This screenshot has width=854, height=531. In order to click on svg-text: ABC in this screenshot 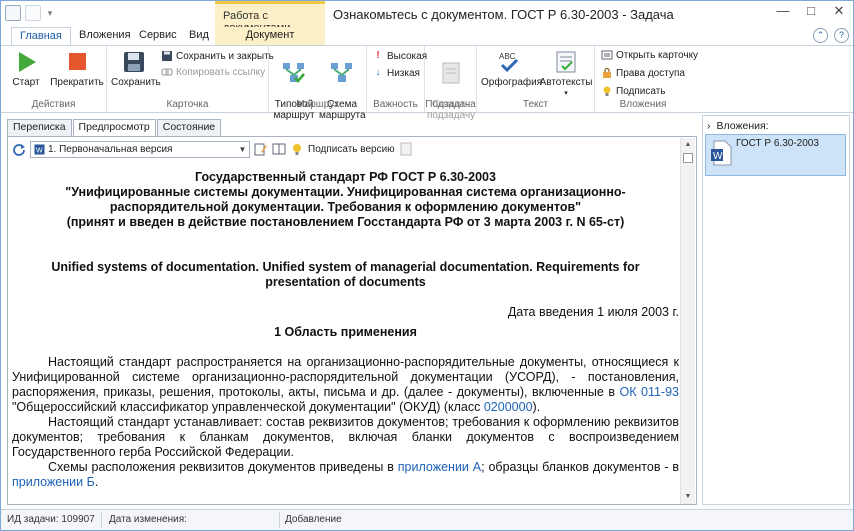, I will do `click(507, 56)`.